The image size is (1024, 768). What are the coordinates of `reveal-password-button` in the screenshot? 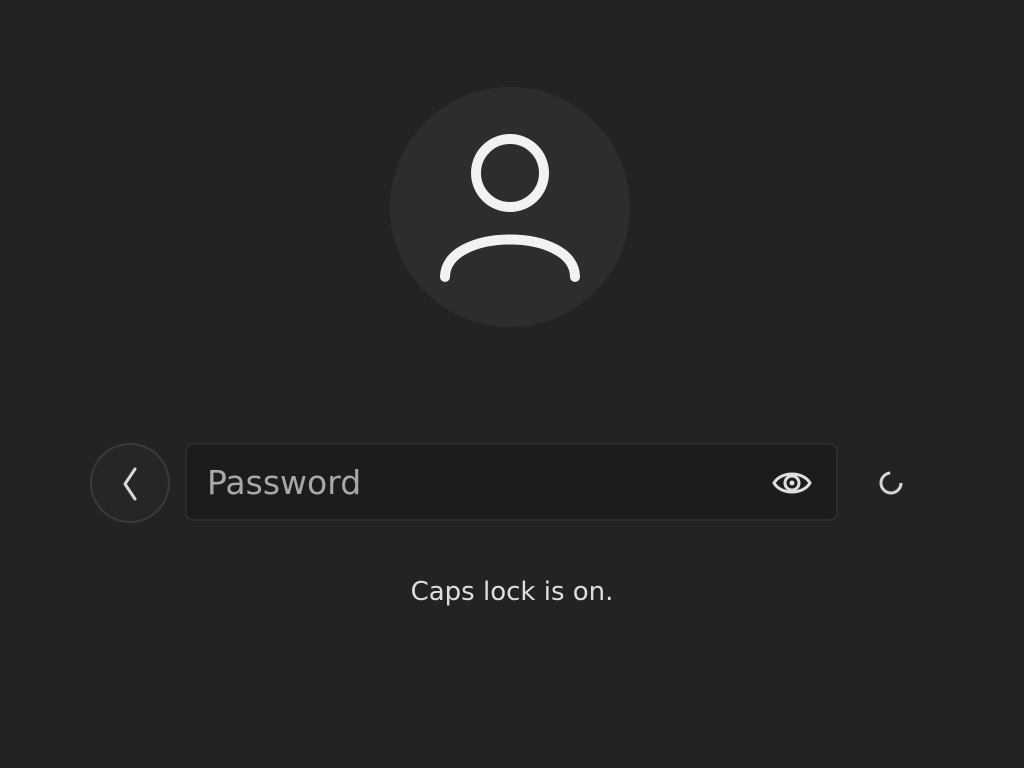 It's located at (792, 483).